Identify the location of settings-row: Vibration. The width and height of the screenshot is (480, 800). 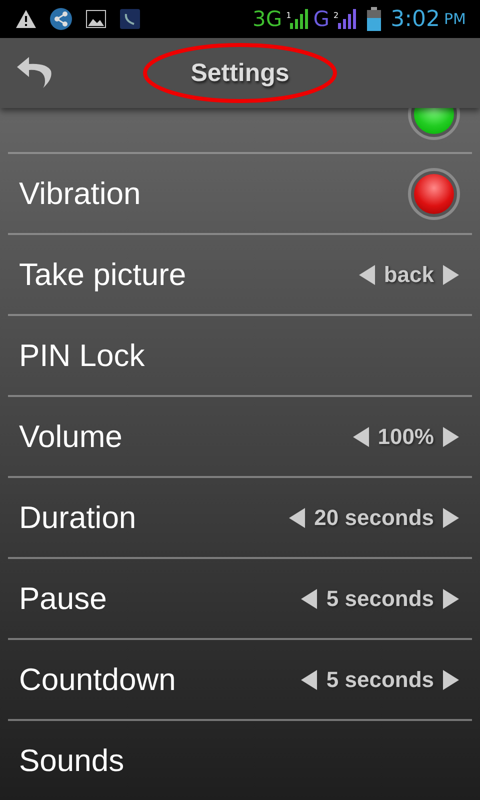
(240, 194).